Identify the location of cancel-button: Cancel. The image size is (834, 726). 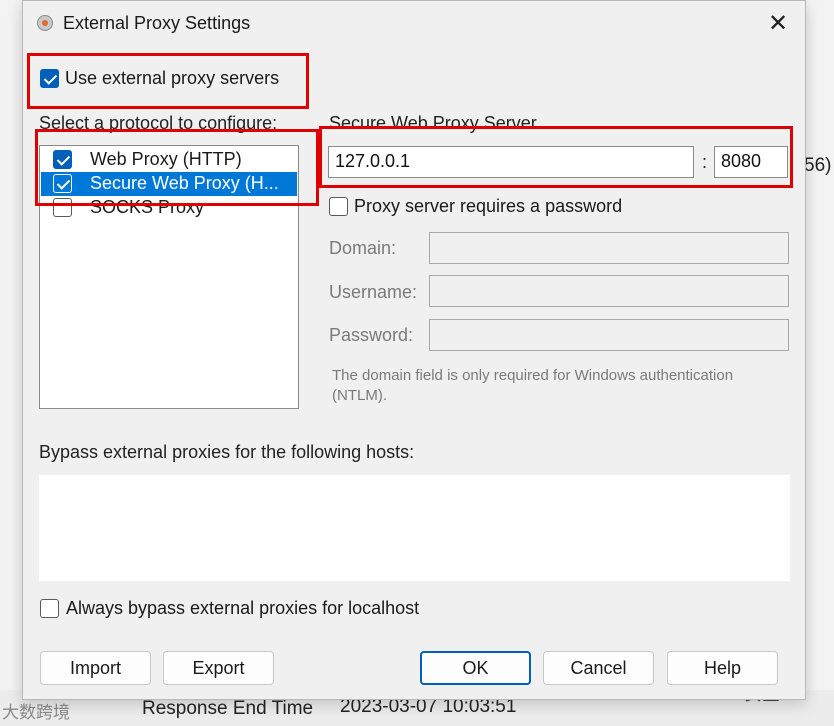
(598, 668).